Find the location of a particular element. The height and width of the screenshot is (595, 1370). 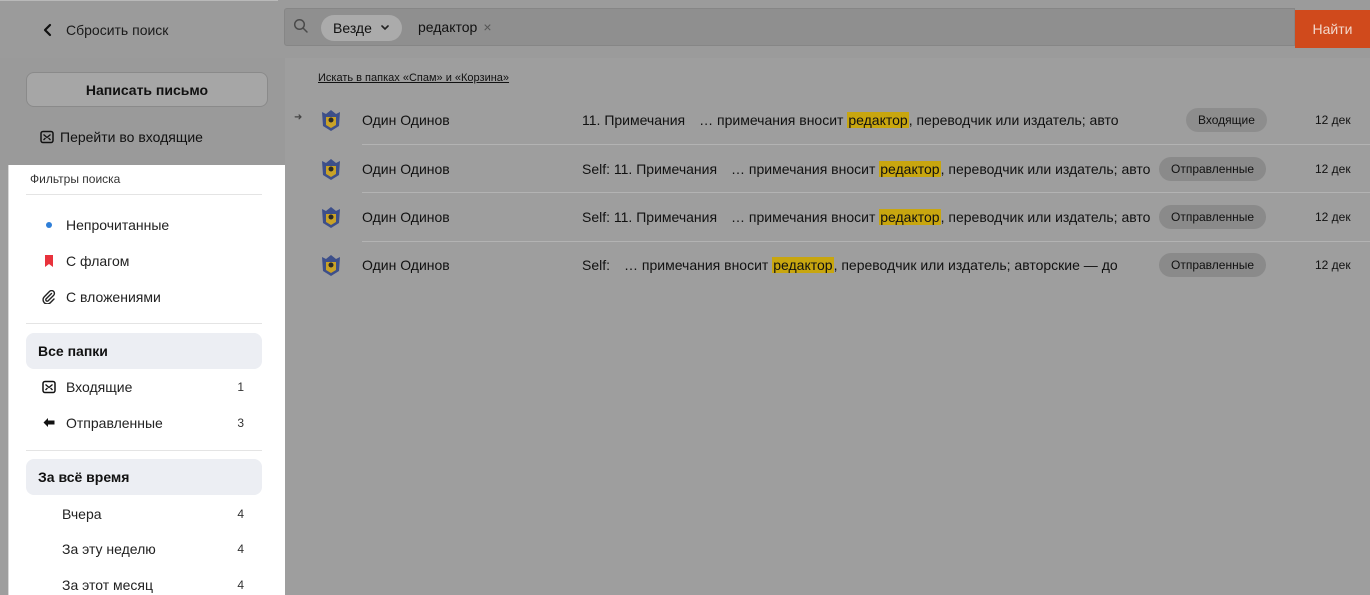

folder-sent-label: Отправленные is located at coordinates (114, 423).